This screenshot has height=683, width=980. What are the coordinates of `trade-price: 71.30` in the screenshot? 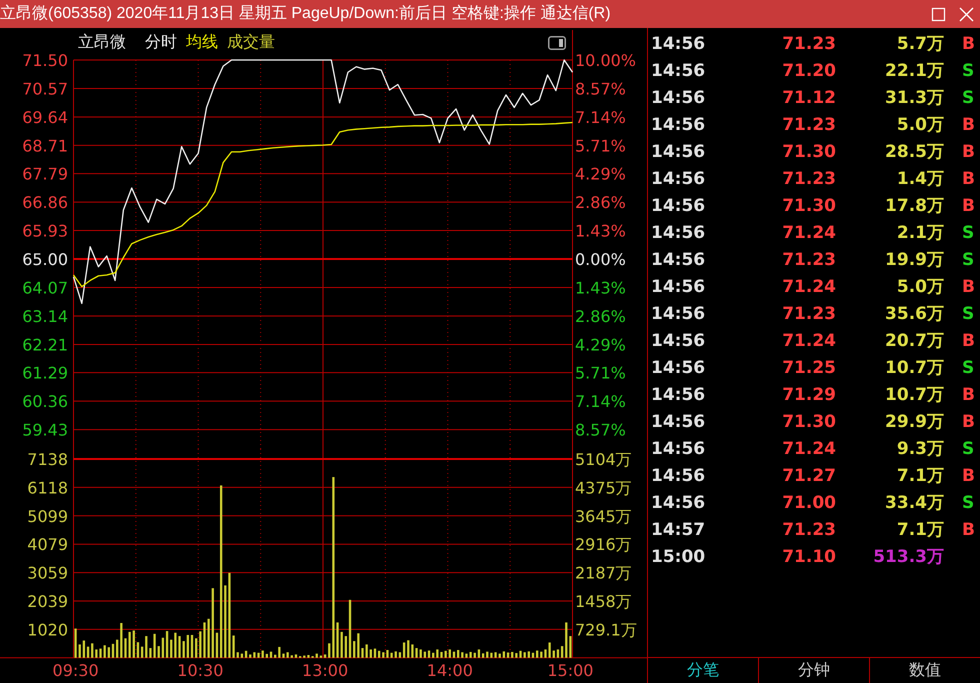 It's located at (809, 152).